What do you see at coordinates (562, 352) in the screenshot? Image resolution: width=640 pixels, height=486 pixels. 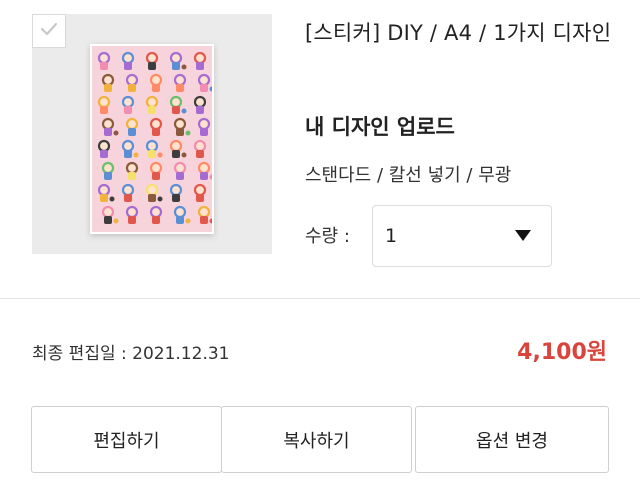 I see `price: 4,100원` at bounding box center [562, 352].